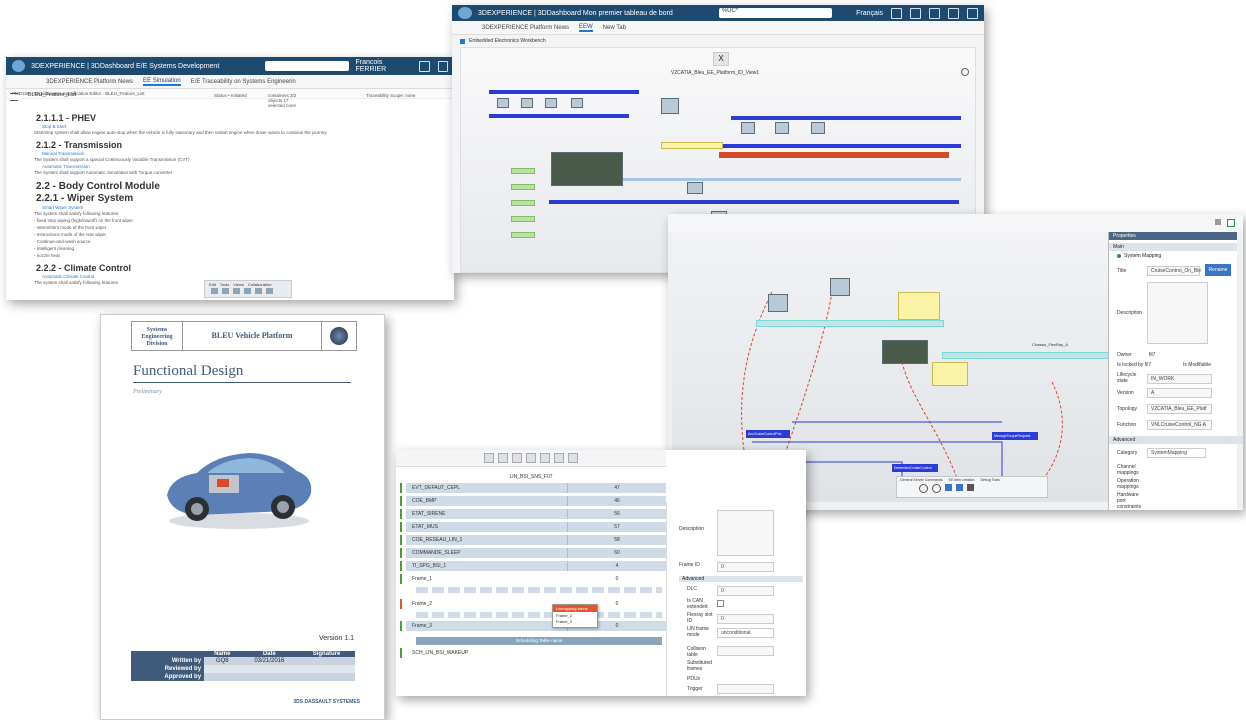  What do you see at coordinates (162, 82) in the screenshot?
I see `tab-ee-simulation: EE Simulation` at bounding box center [162, 82].